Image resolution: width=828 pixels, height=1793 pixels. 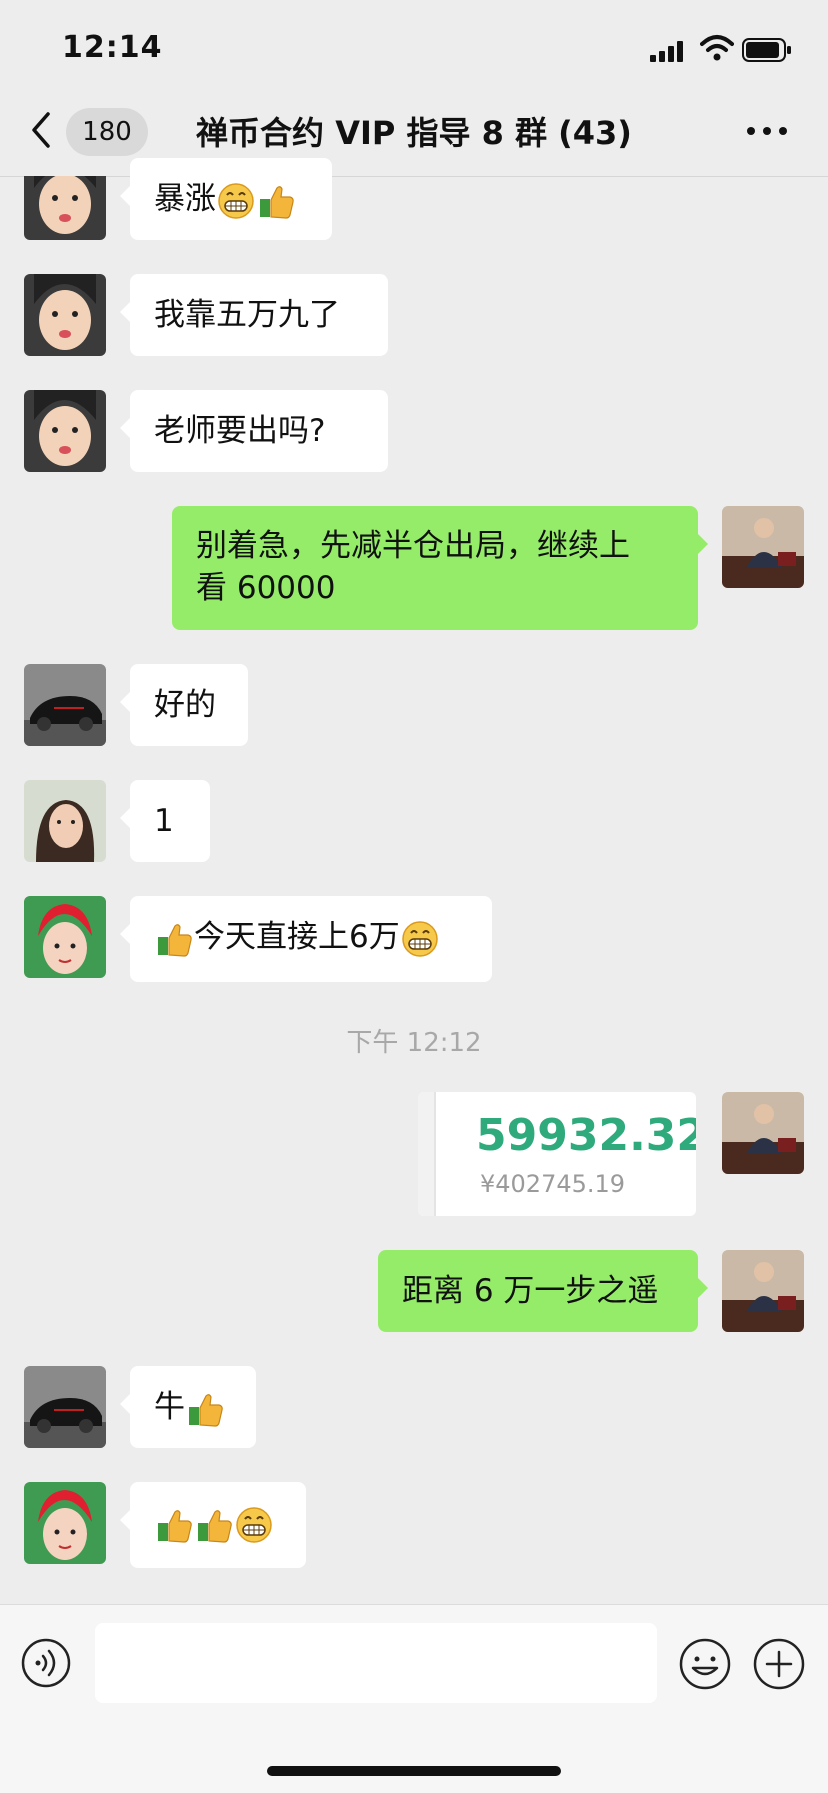 I want to click on message-text: 1, so click(x=164, y=821).